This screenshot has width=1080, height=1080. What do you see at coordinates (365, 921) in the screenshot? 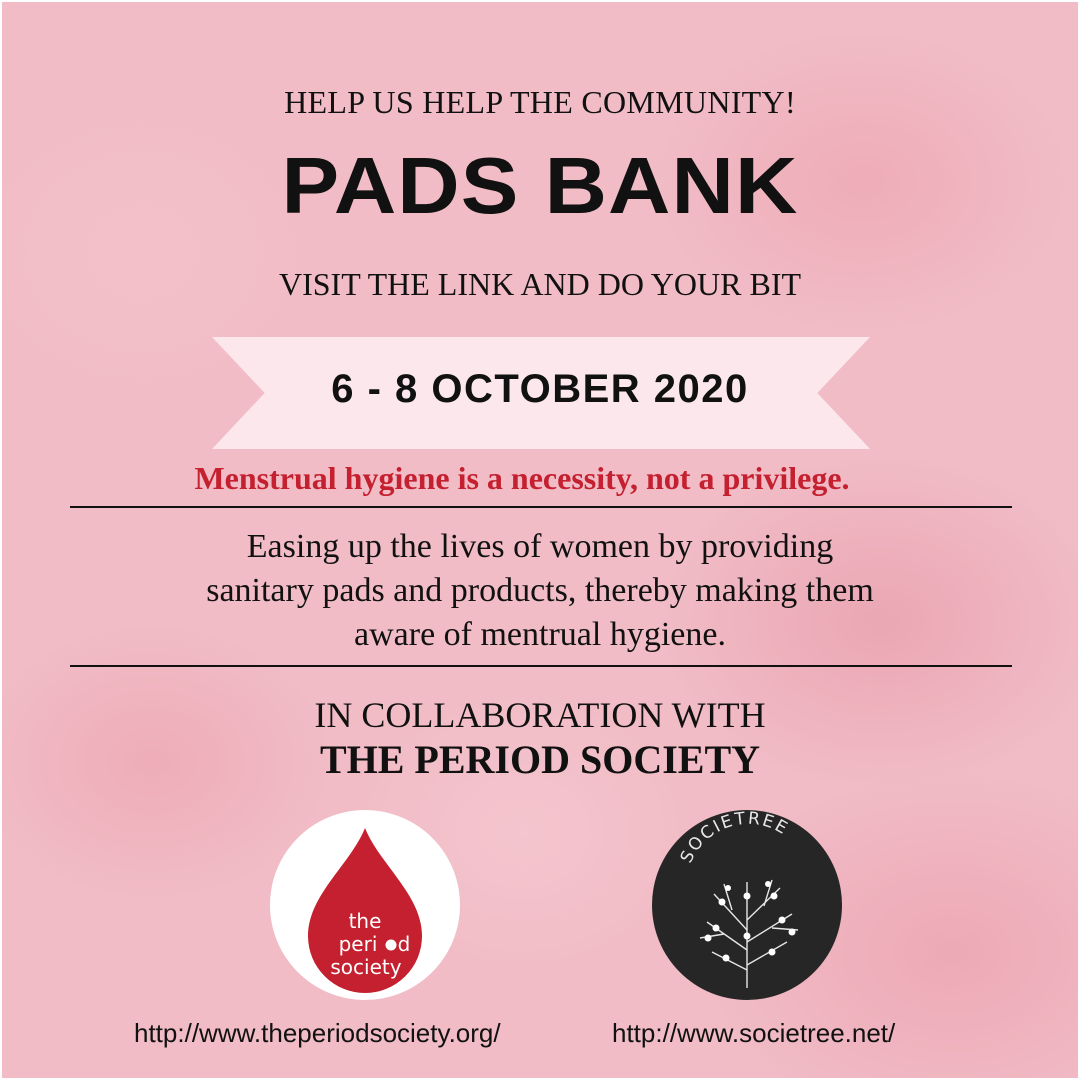
I see `logo-text-the: the` at bounding box center [365, 921].